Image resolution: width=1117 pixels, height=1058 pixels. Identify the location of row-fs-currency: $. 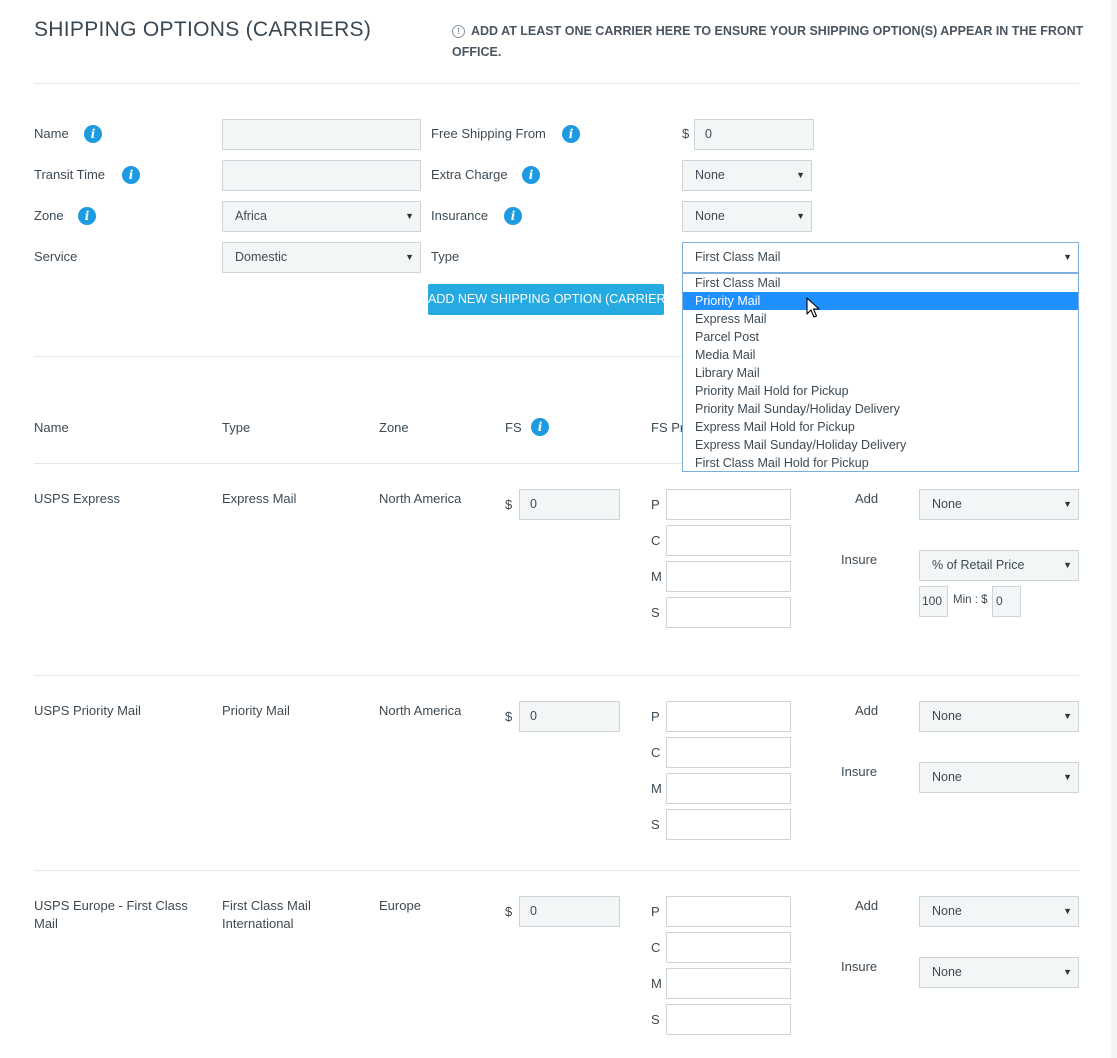
(509, 911).